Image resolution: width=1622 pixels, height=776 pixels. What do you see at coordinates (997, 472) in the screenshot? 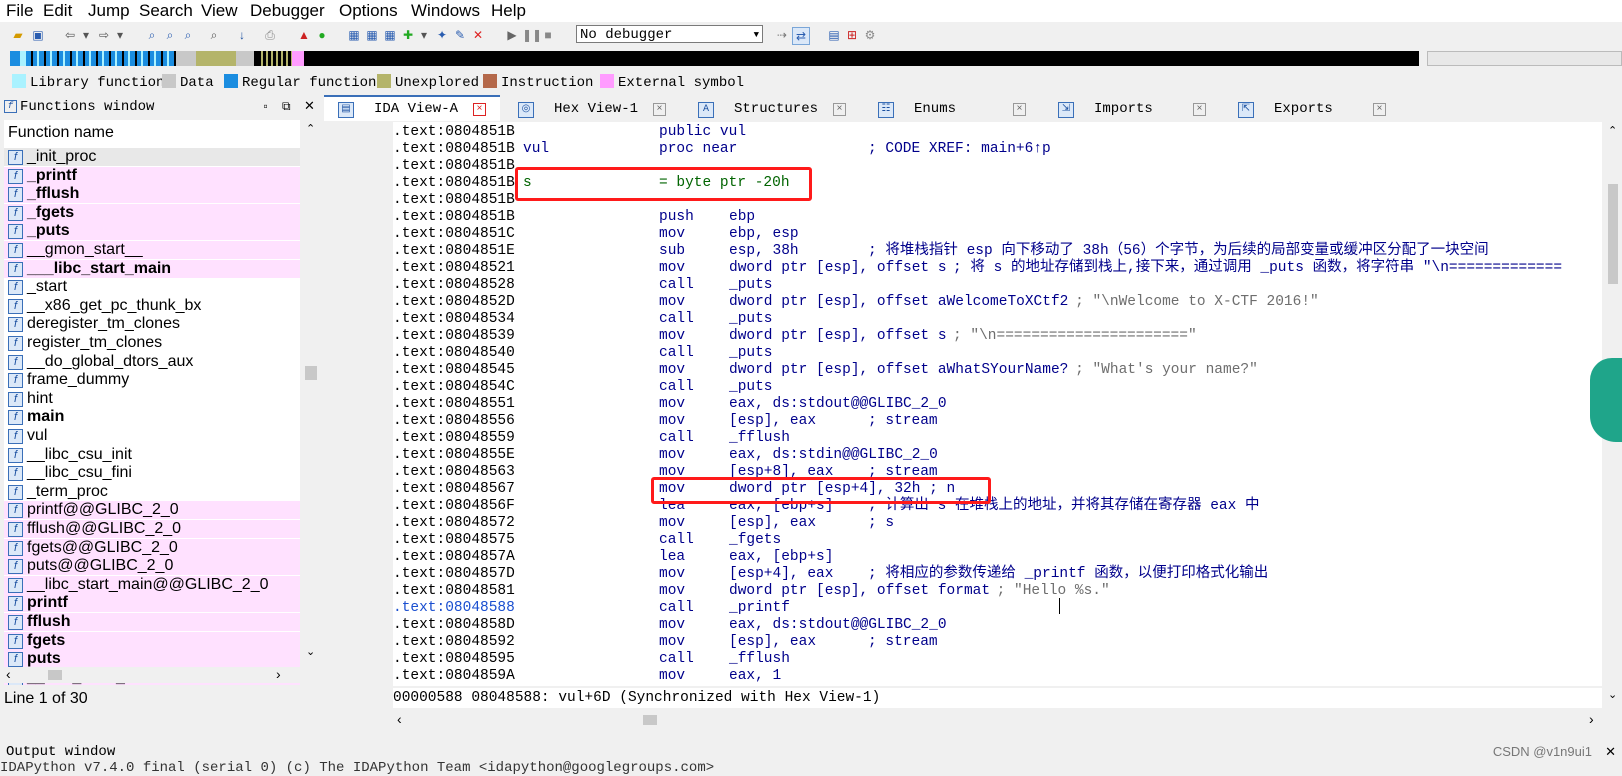
I see `disasm-line: .text:08048563 mov [esp+8], eax; stream` at bounding box center [997, 472].